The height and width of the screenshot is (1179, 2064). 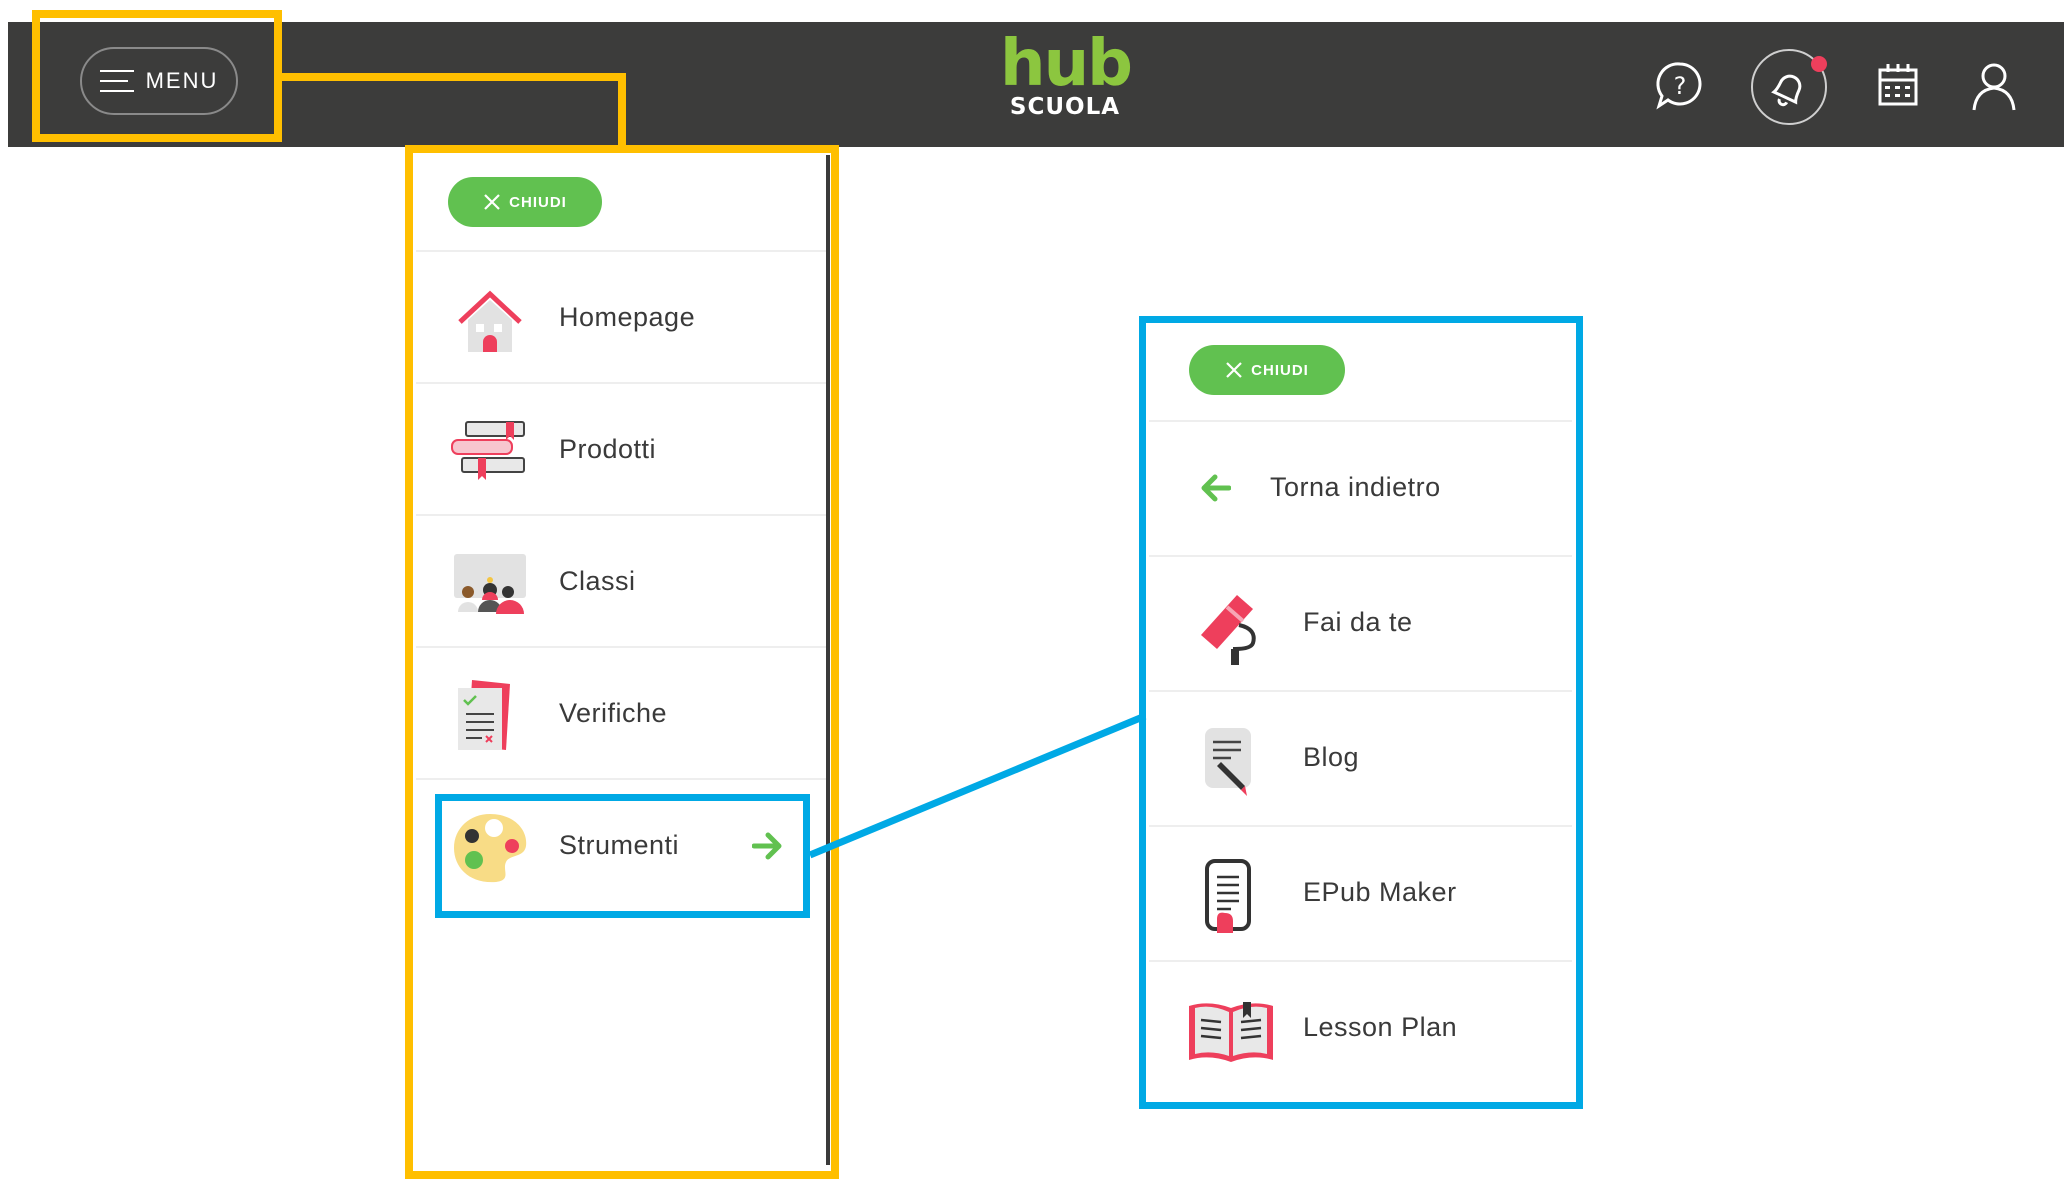 I want to click on hub-scuola-logo: hub SCUOLA, so click(x=1066, y=79).